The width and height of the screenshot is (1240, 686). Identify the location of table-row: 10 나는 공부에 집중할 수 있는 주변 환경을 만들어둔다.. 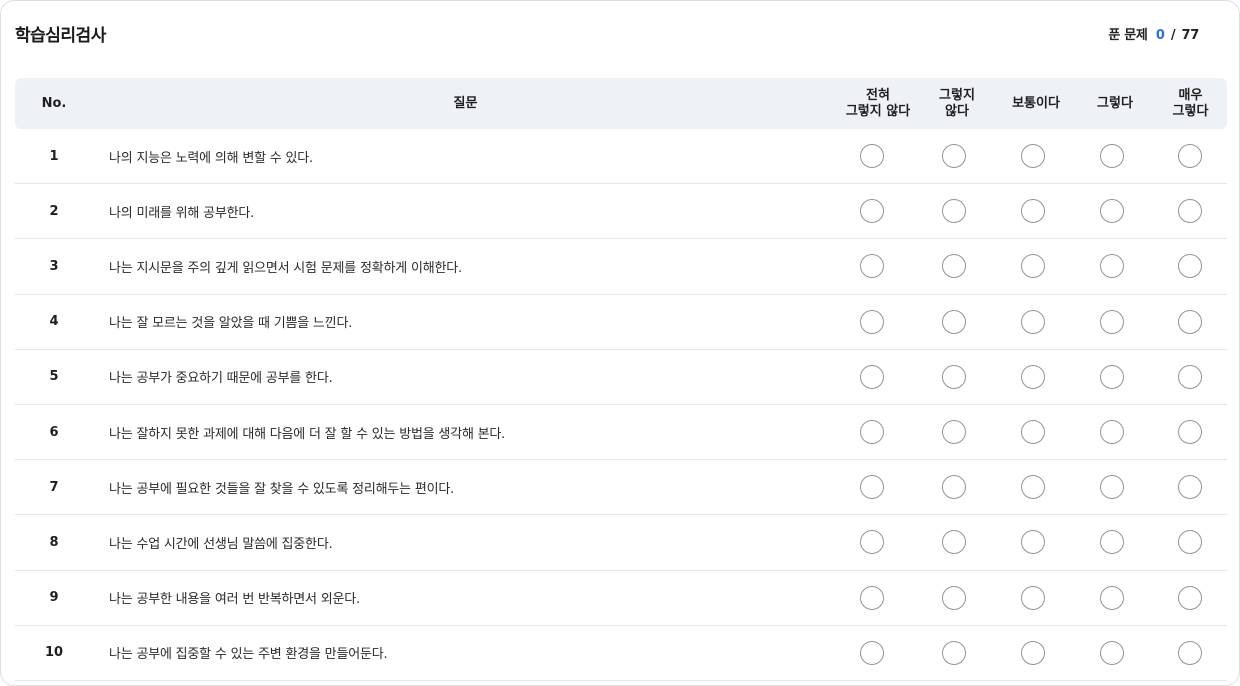
(621, 653).